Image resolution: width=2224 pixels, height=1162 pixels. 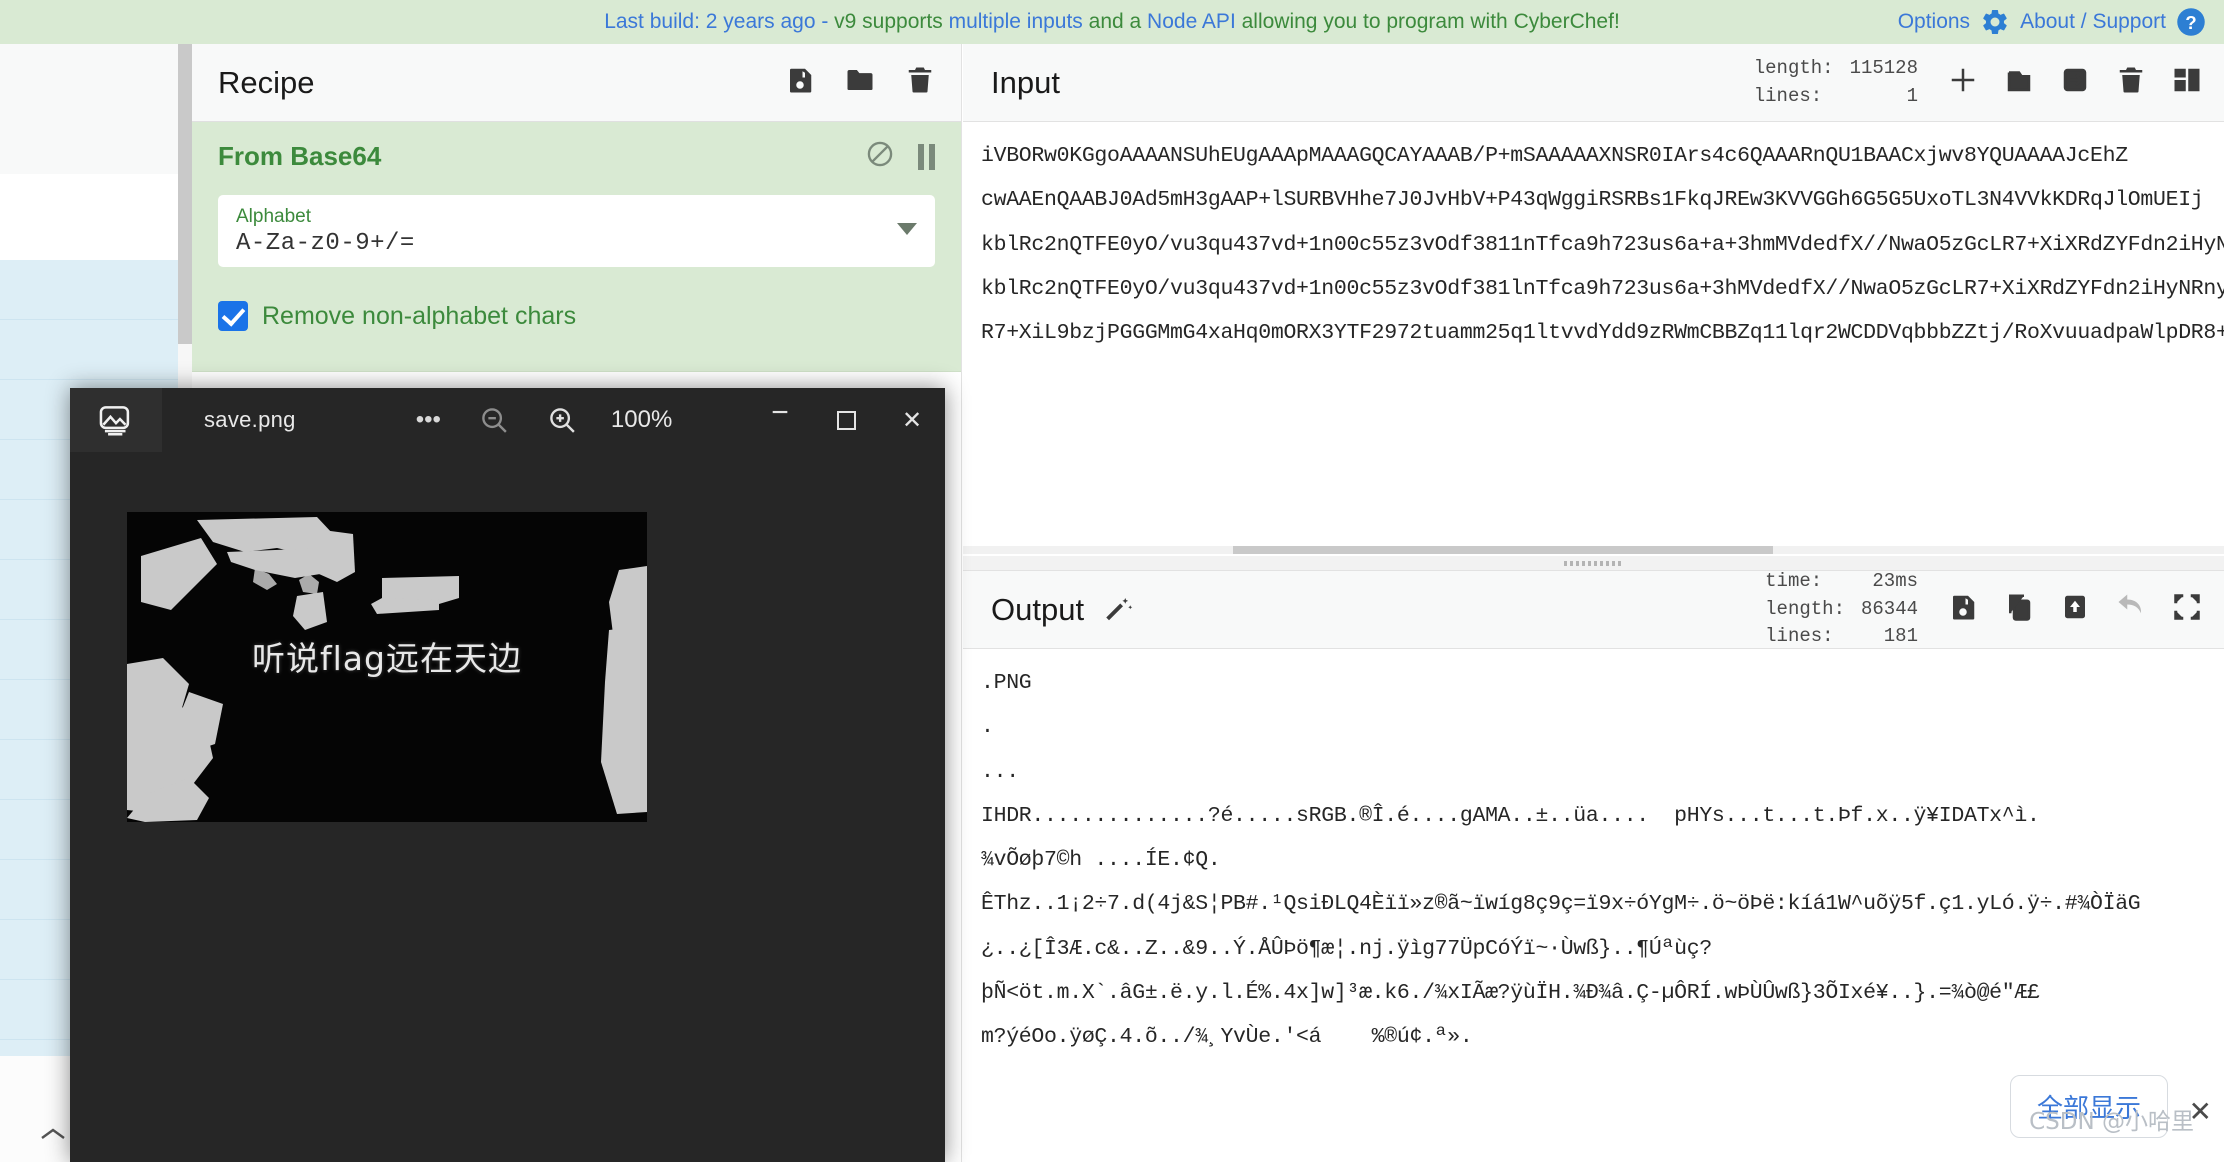 I want to click on recipe-title: Recipe, so click(x=266, y=82).